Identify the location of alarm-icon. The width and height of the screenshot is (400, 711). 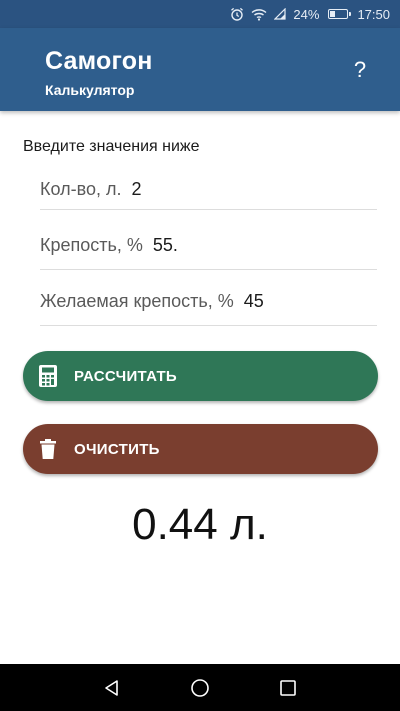
(237, 14).